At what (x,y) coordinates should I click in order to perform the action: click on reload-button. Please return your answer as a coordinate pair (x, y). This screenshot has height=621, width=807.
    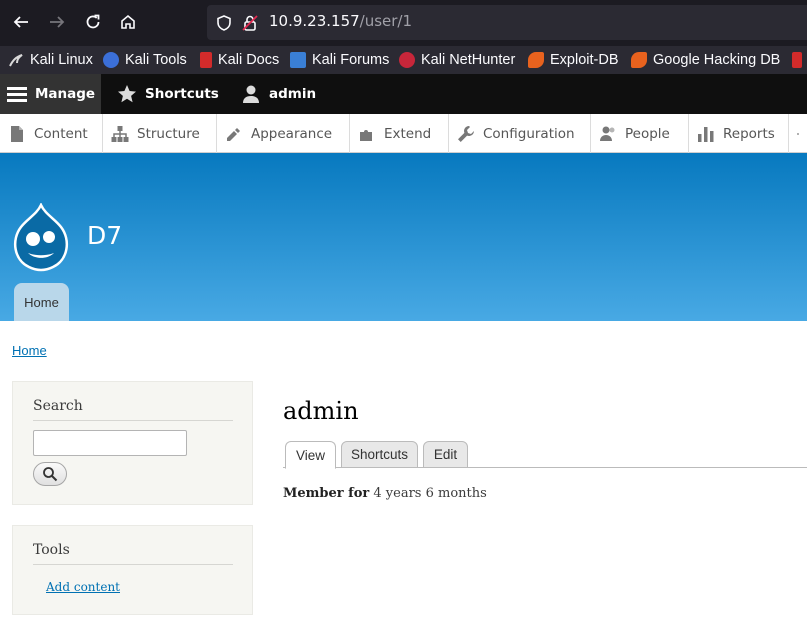
    Looking at the image, I should click on (93, 22).